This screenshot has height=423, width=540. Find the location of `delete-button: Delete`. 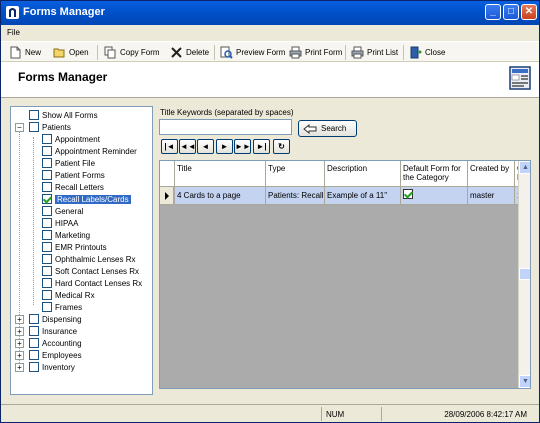

delete-button: Delete is located at coordinates (189, 52).